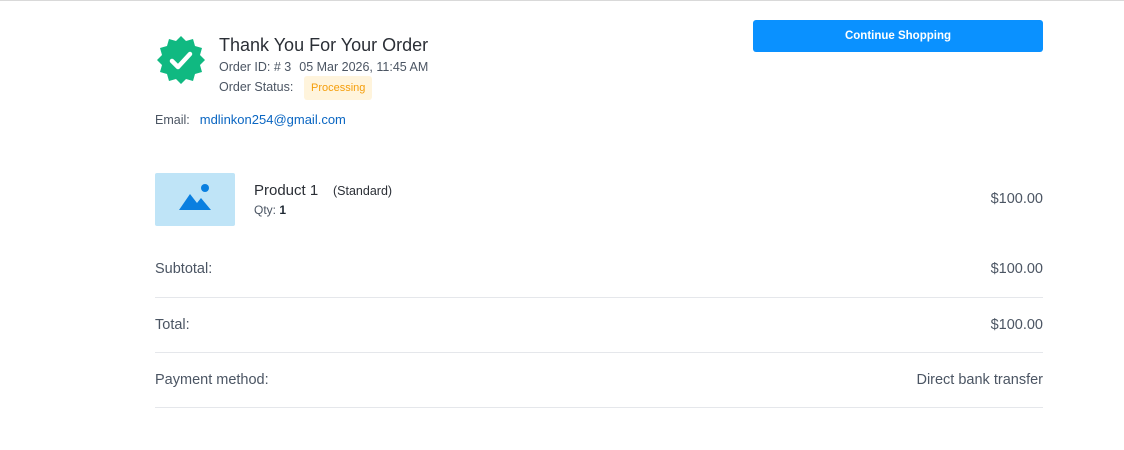 The width and height of the screenshot is (1124, 450). Describe the element at coordinates (1016, 325) in the screenshot. I see `total-value: $100.00` at that location.